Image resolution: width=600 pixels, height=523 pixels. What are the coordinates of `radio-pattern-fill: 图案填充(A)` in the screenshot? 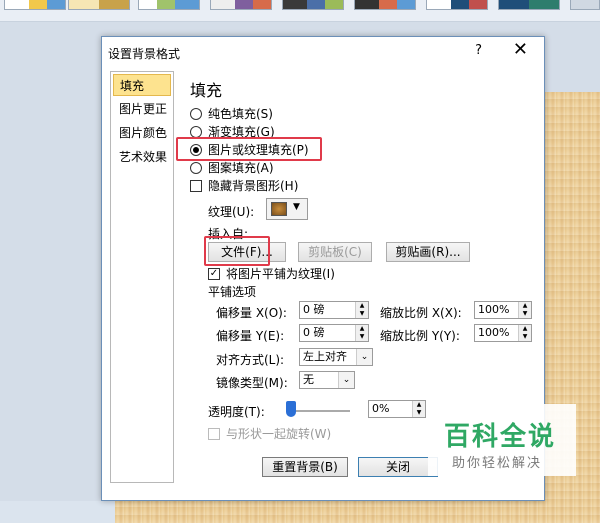 It's located at (232, 168).